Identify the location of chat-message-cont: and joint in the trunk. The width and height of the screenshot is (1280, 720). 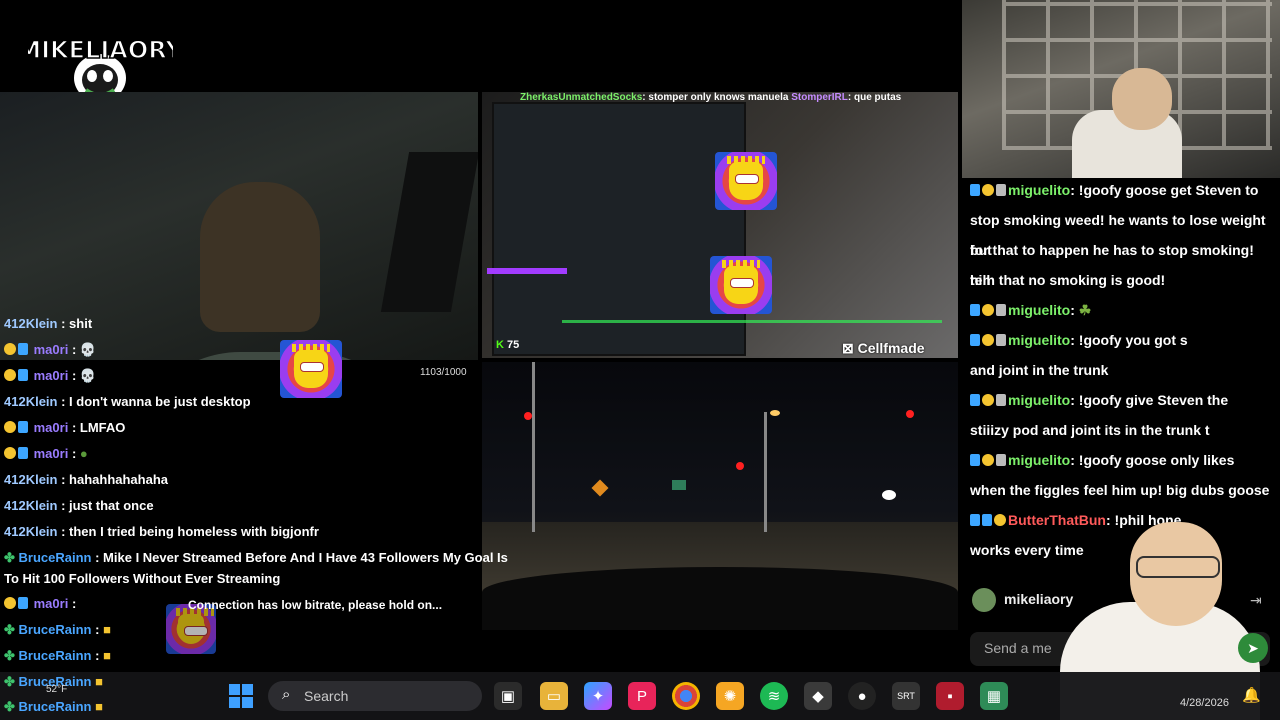
(1039, 370).